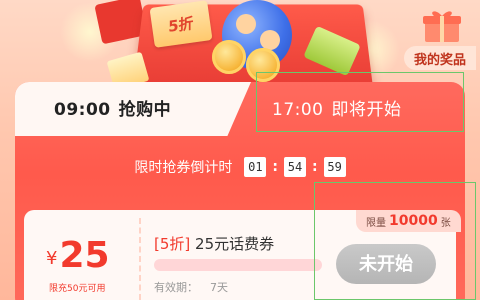 The height and width of the screenshot is (300, 480). I want to click on my-prizes-button: 我的奖品, so click(440, 58).